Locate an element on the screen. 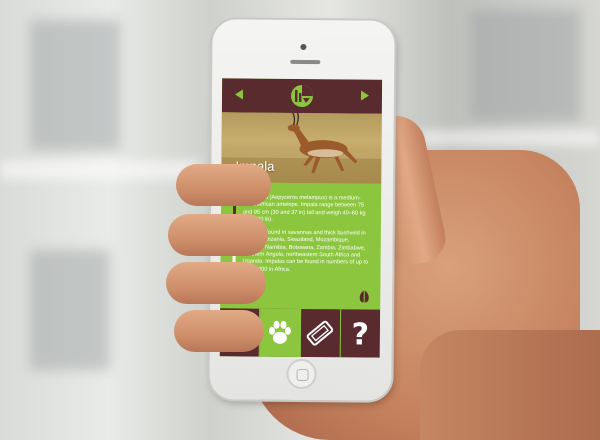  tab-animals is located at coordinates (280, 333).